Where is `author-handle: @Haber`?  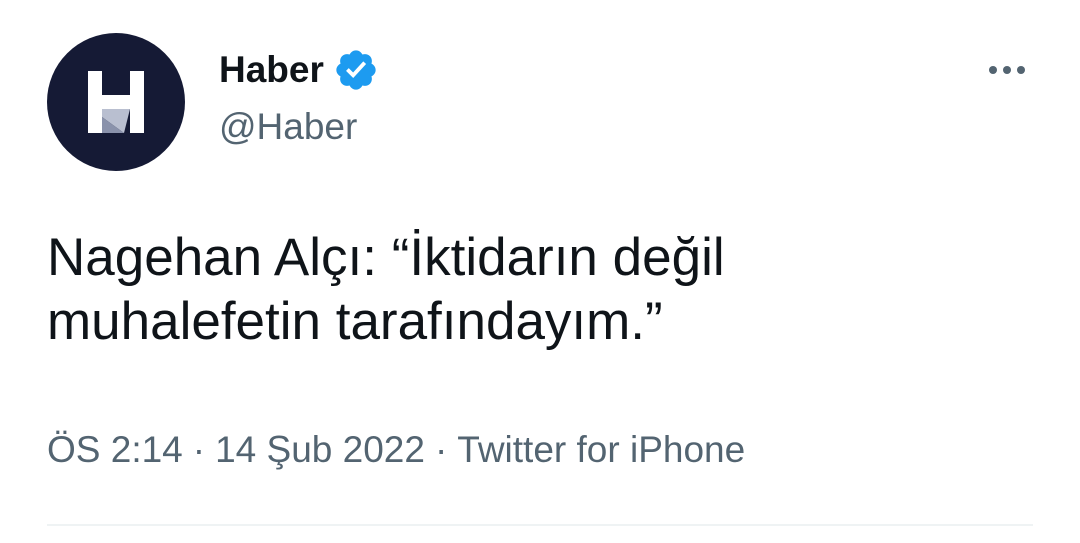 author-handle: @Haber is located at coordinates (288, 127).